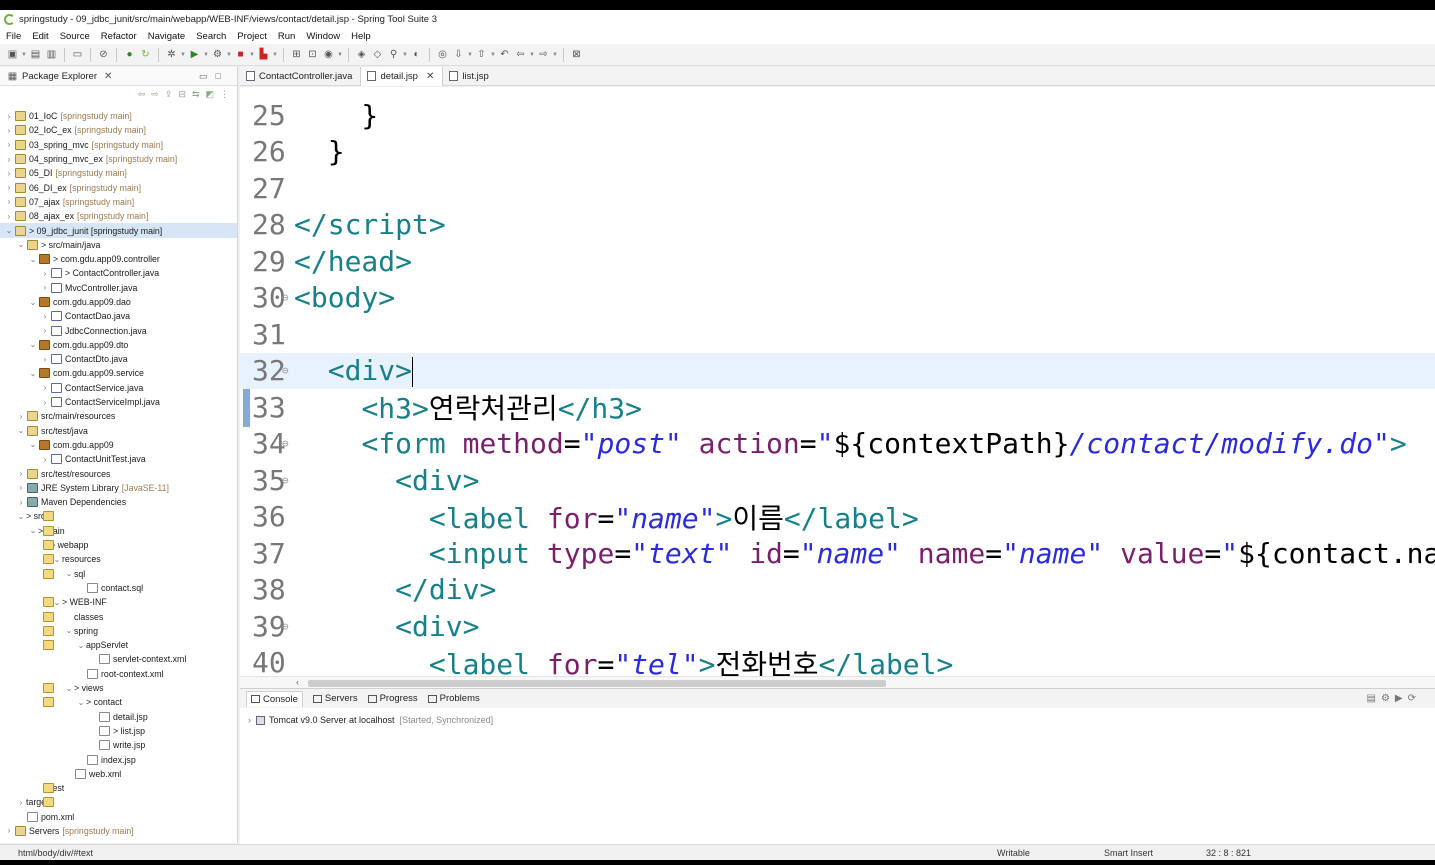  I want to click on boot-dashboard-icon: ●, so click(129, 54).